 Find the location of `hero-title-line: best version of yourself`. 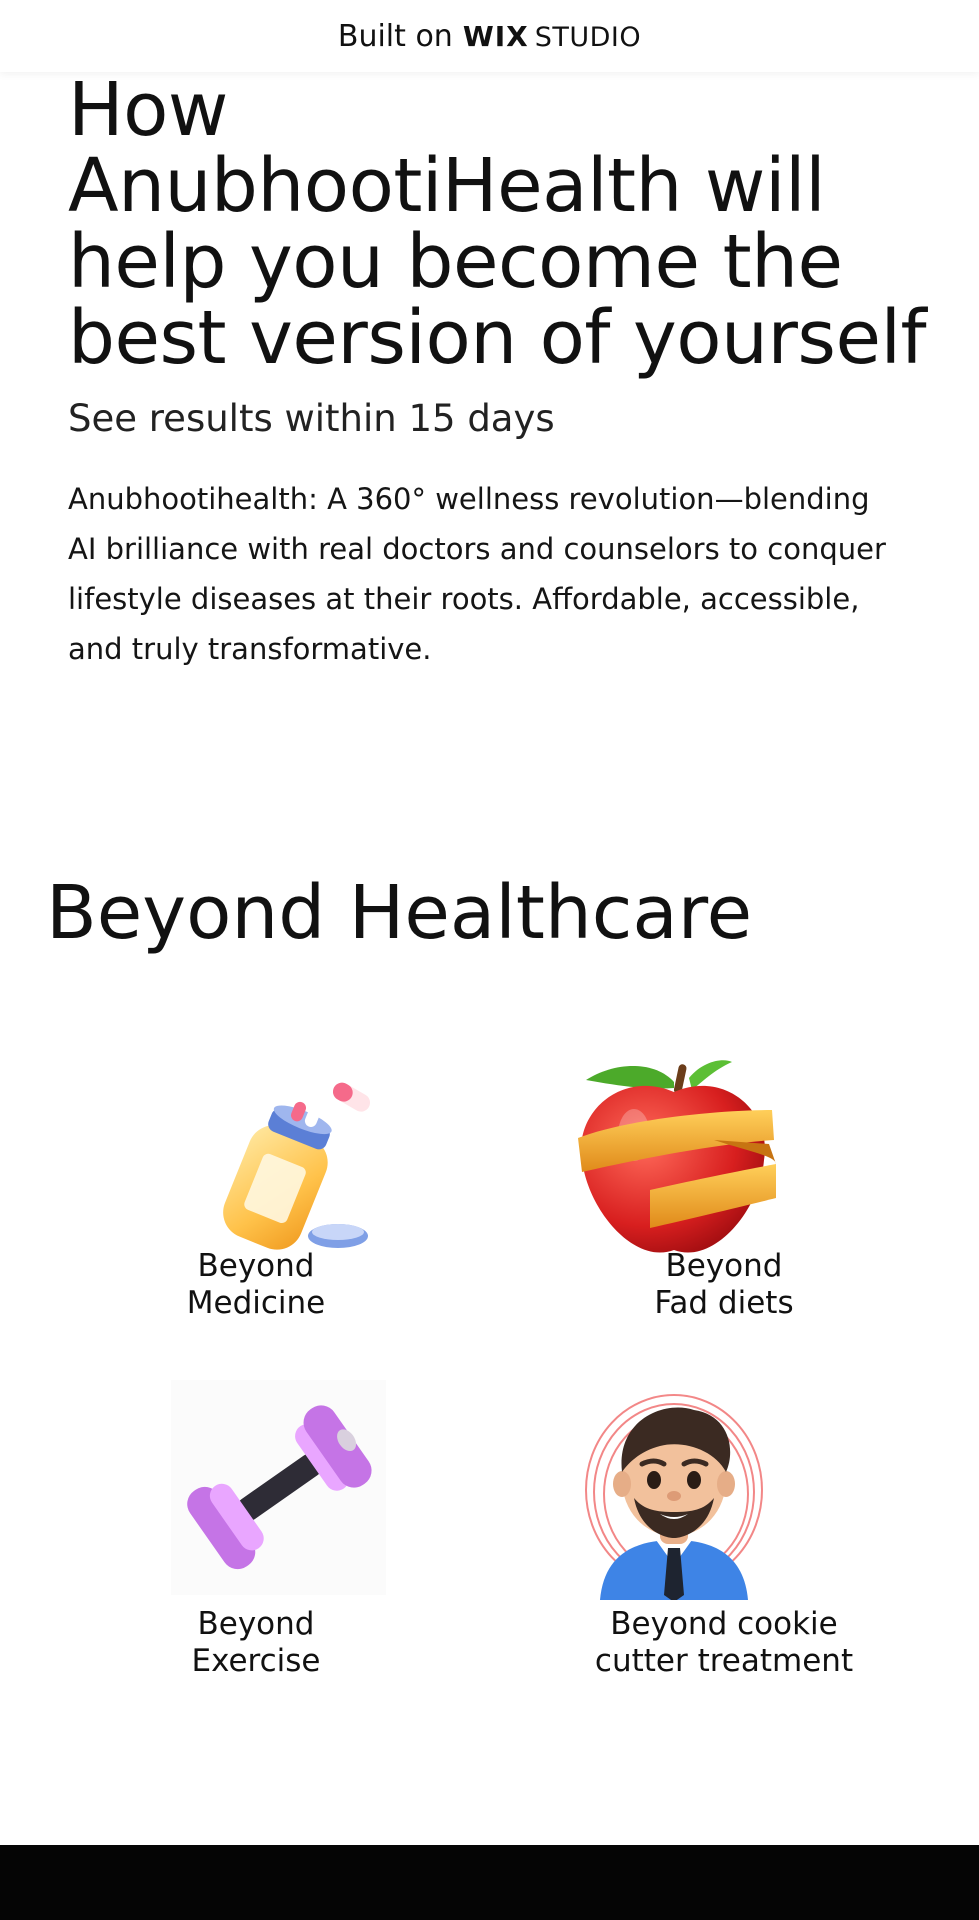

hero-title-line: best version of yourself is located at coordinates (497, 338).